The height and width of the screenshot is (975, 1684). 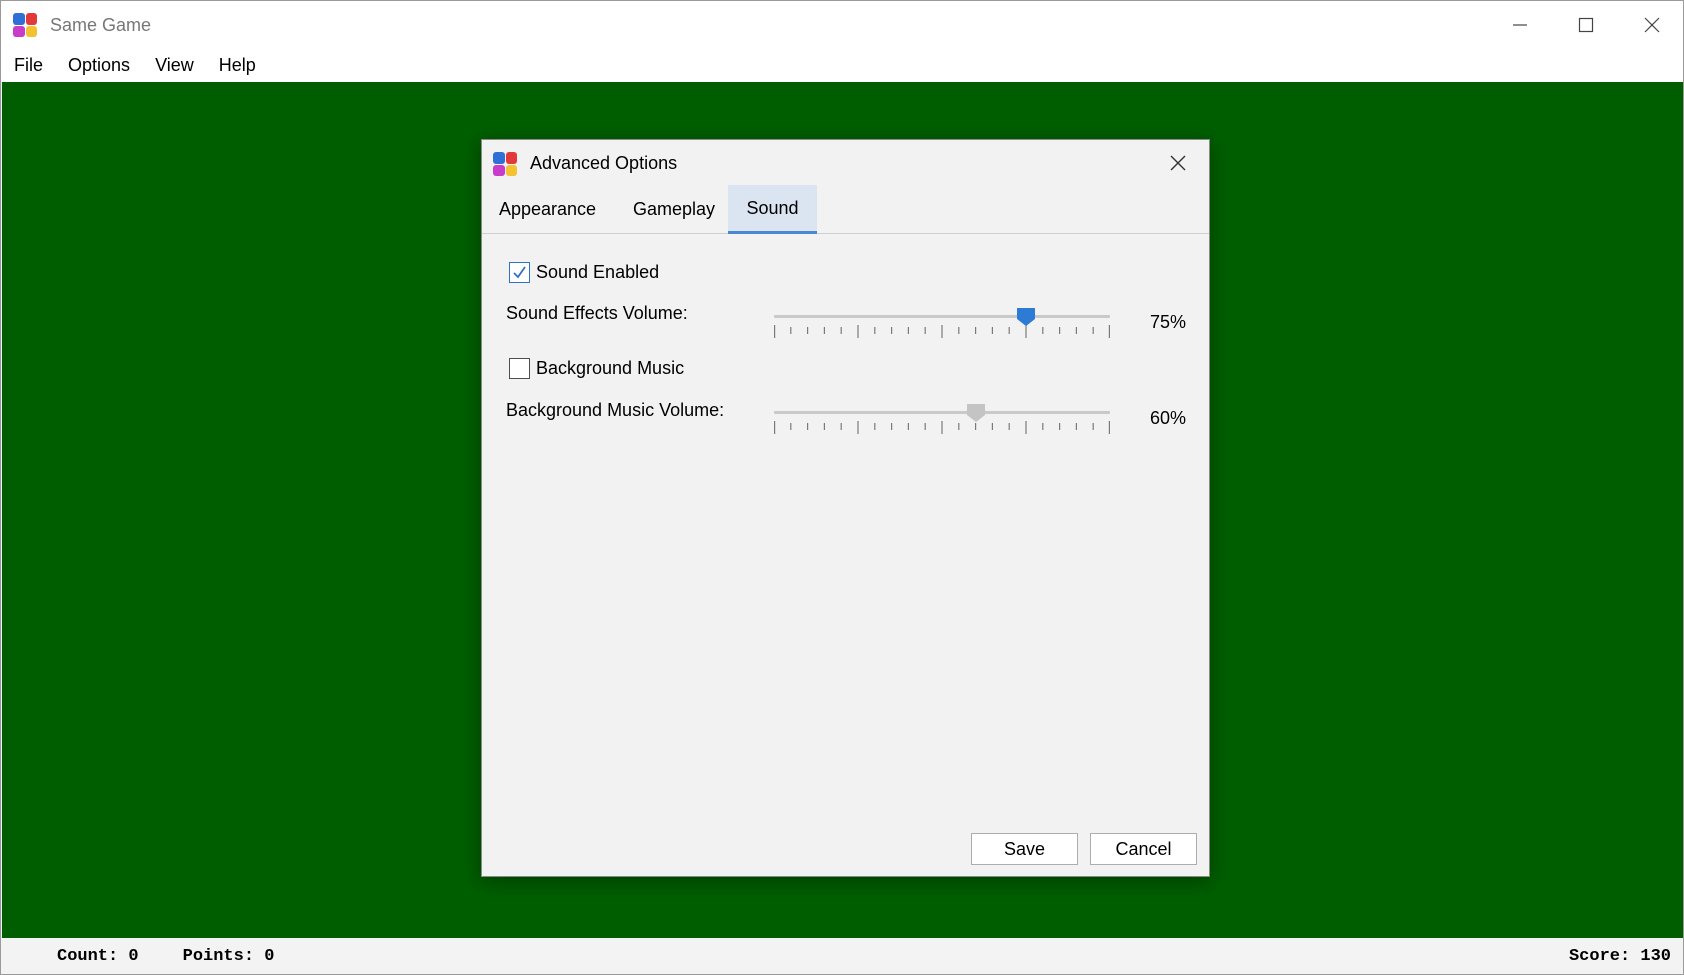 I want to click on cancel-button: Cancel, so click(x=1143, y=849).